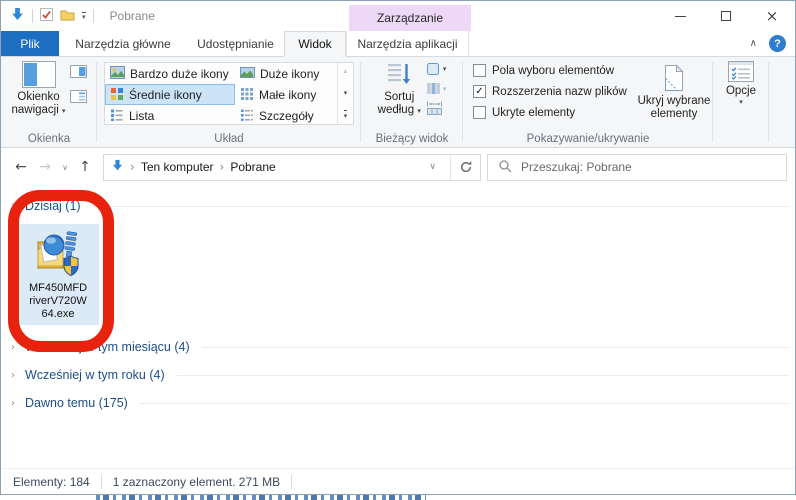 The width and height of the screenshot is (796, 500). What do you see at coordinates (78, 98) in the screenshot?
I see `details-pane-icon` at bounding box center [78, 98].